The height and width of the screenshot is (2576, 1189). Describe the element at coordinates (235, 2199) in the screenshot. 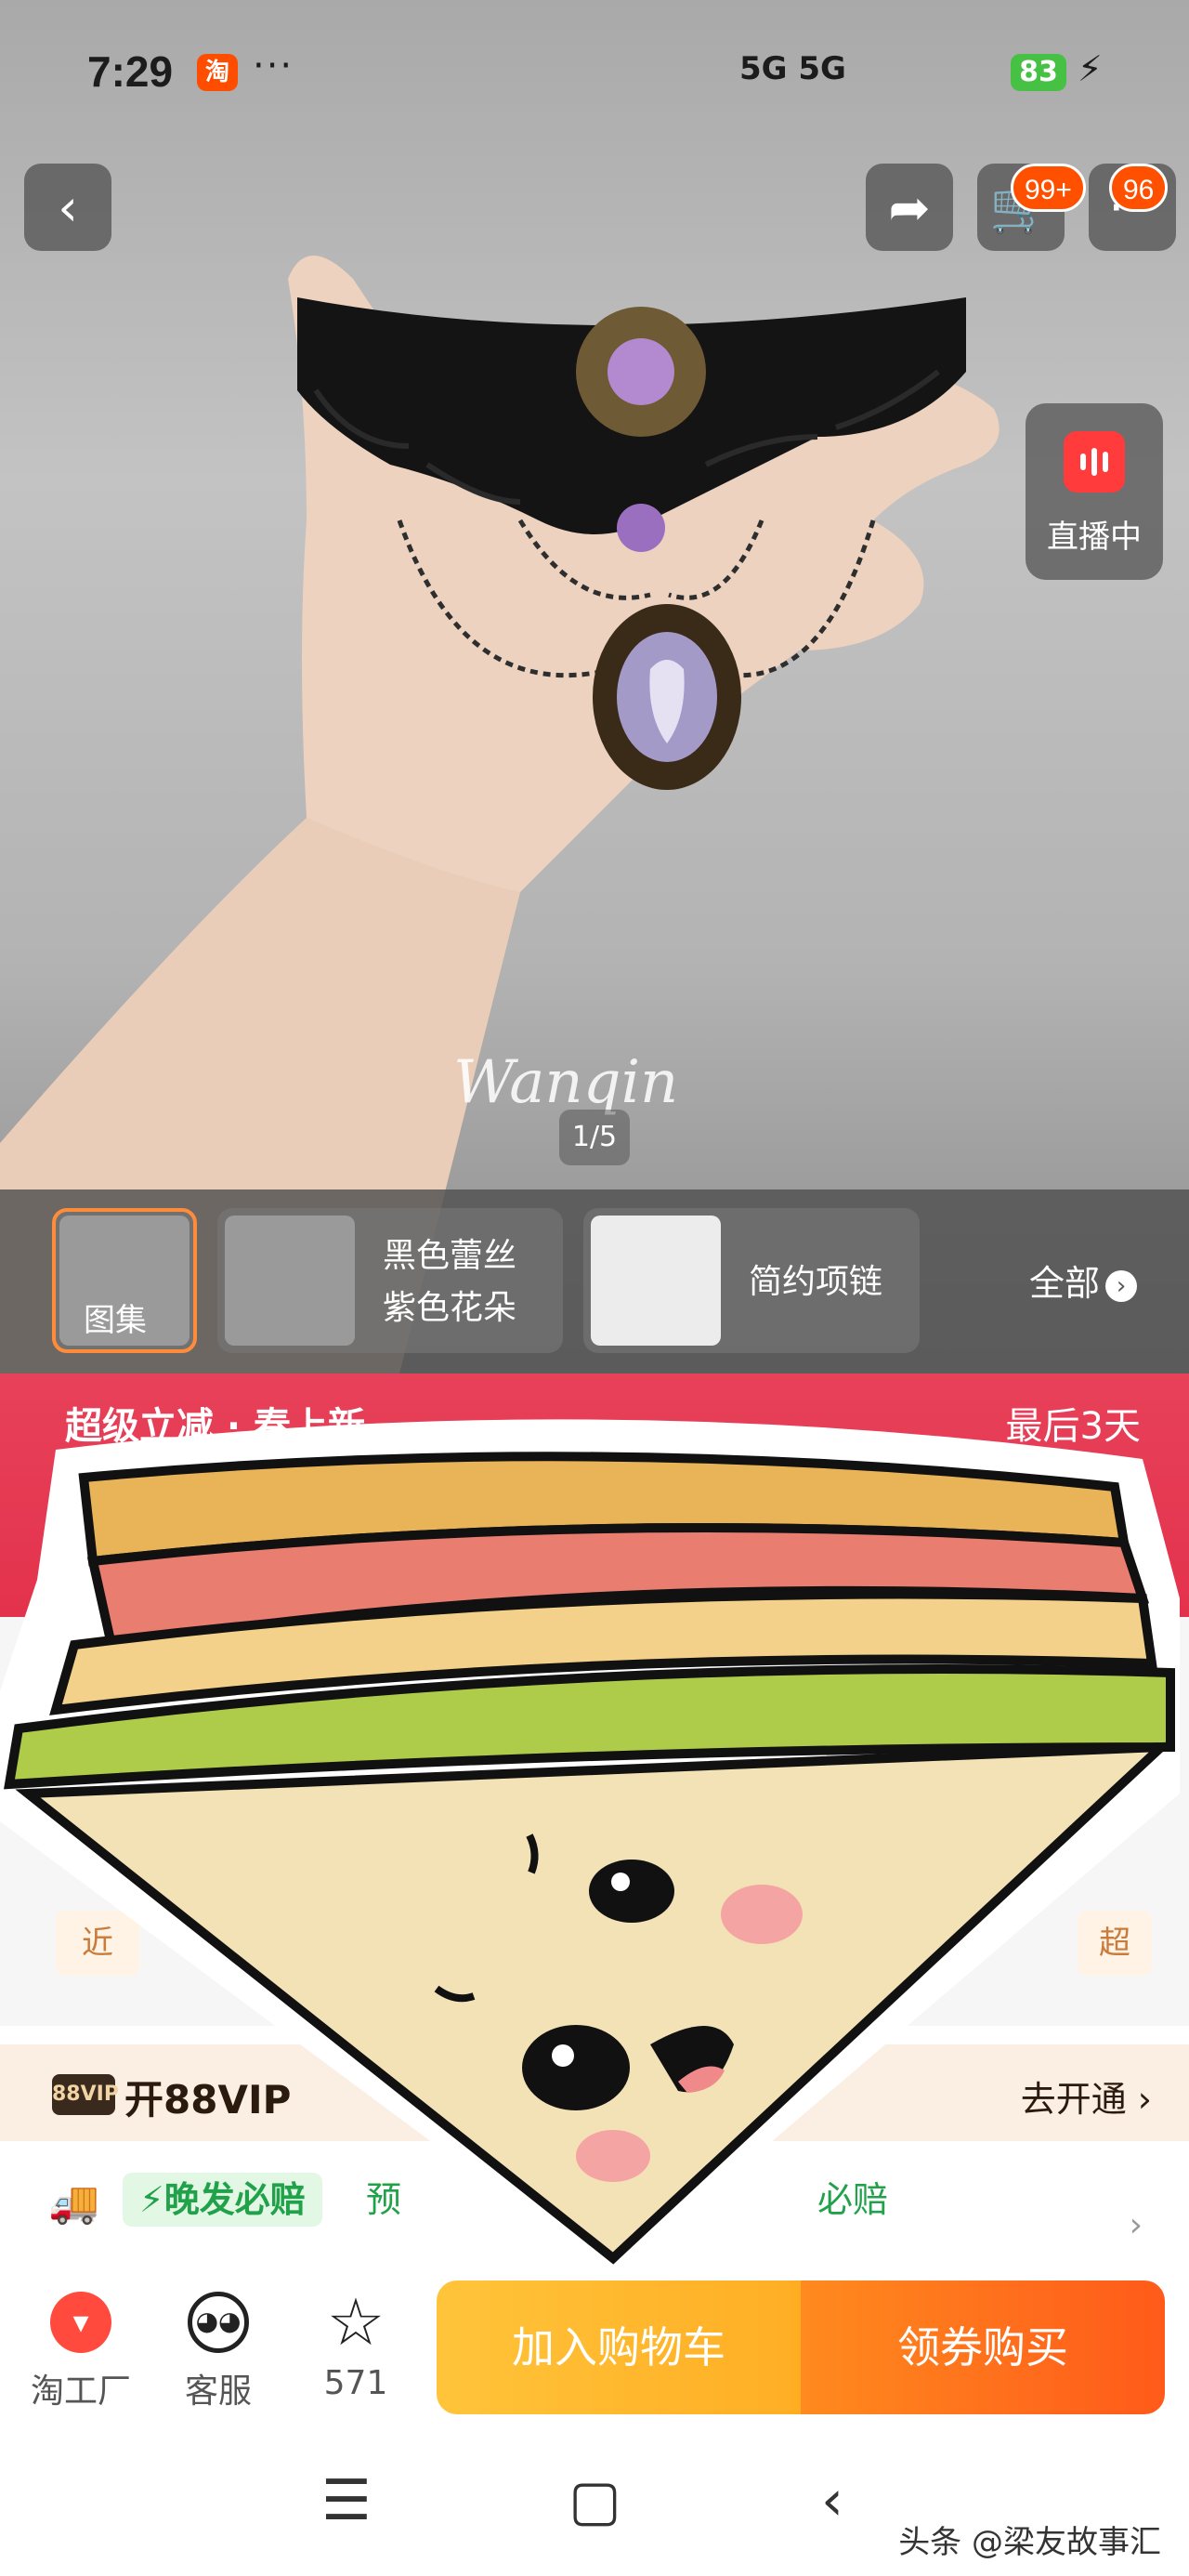

I see `late-delivery-label: 晚发必赔` at that location.